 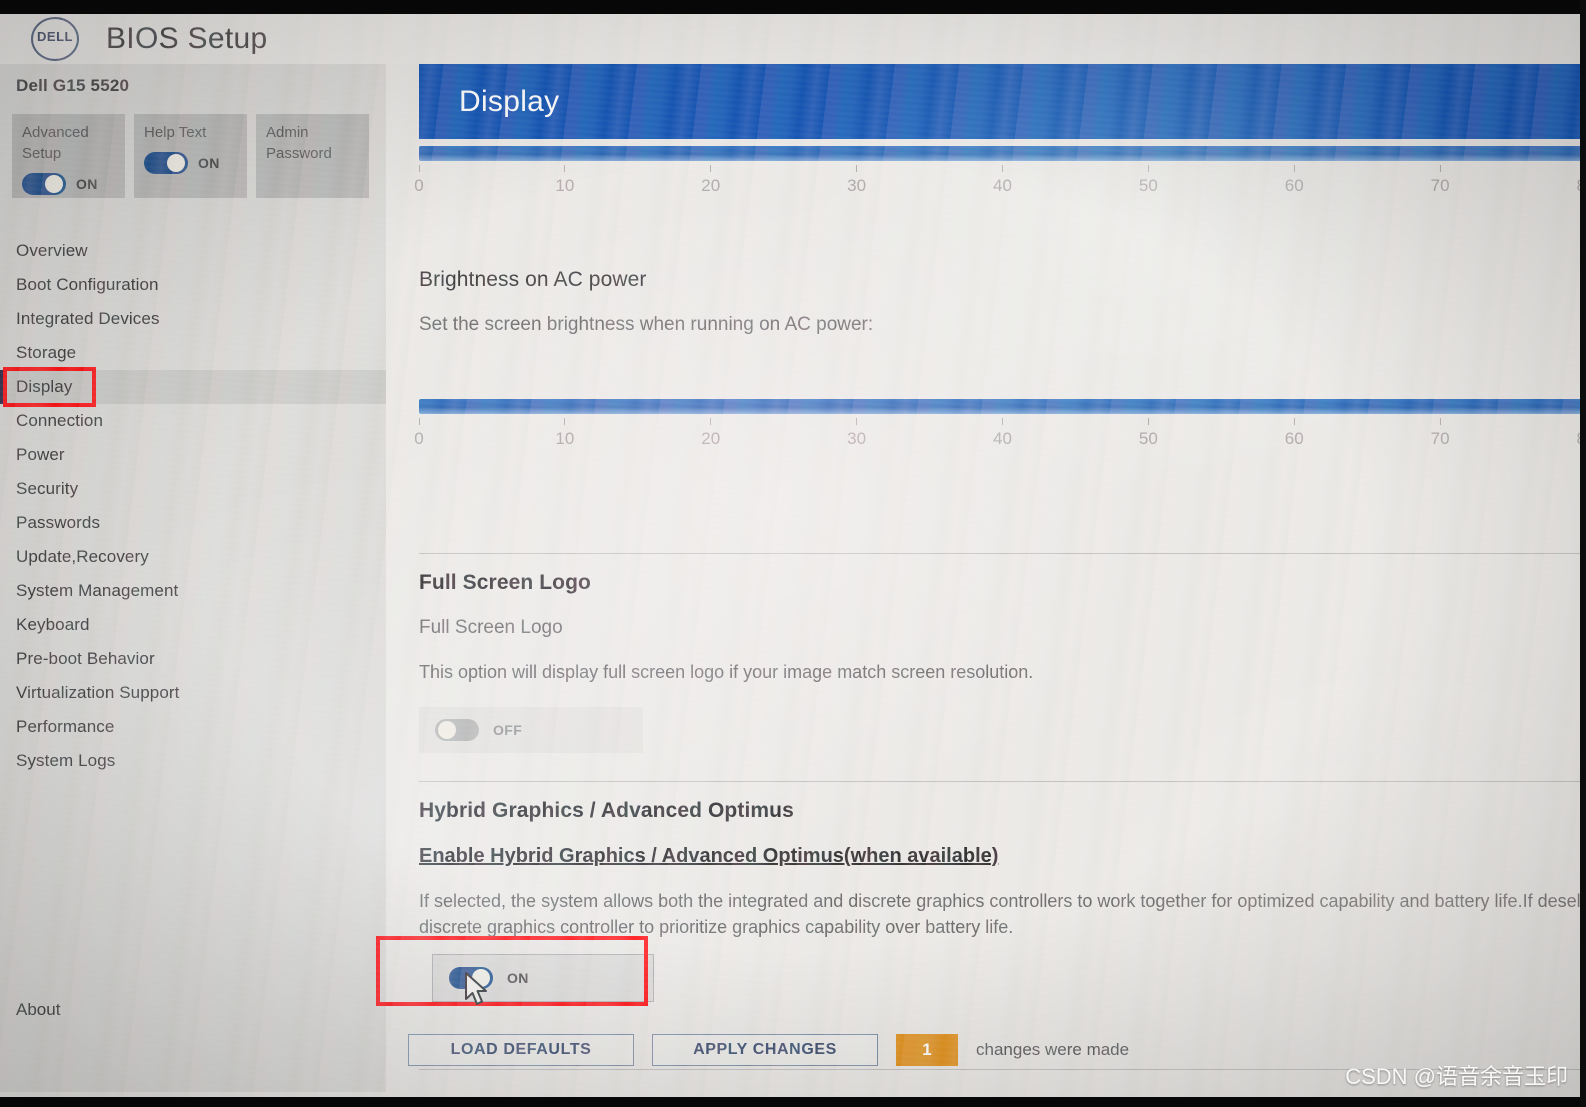 I want to click on sidebar-item-display: Display, so click(x=193, y=387).